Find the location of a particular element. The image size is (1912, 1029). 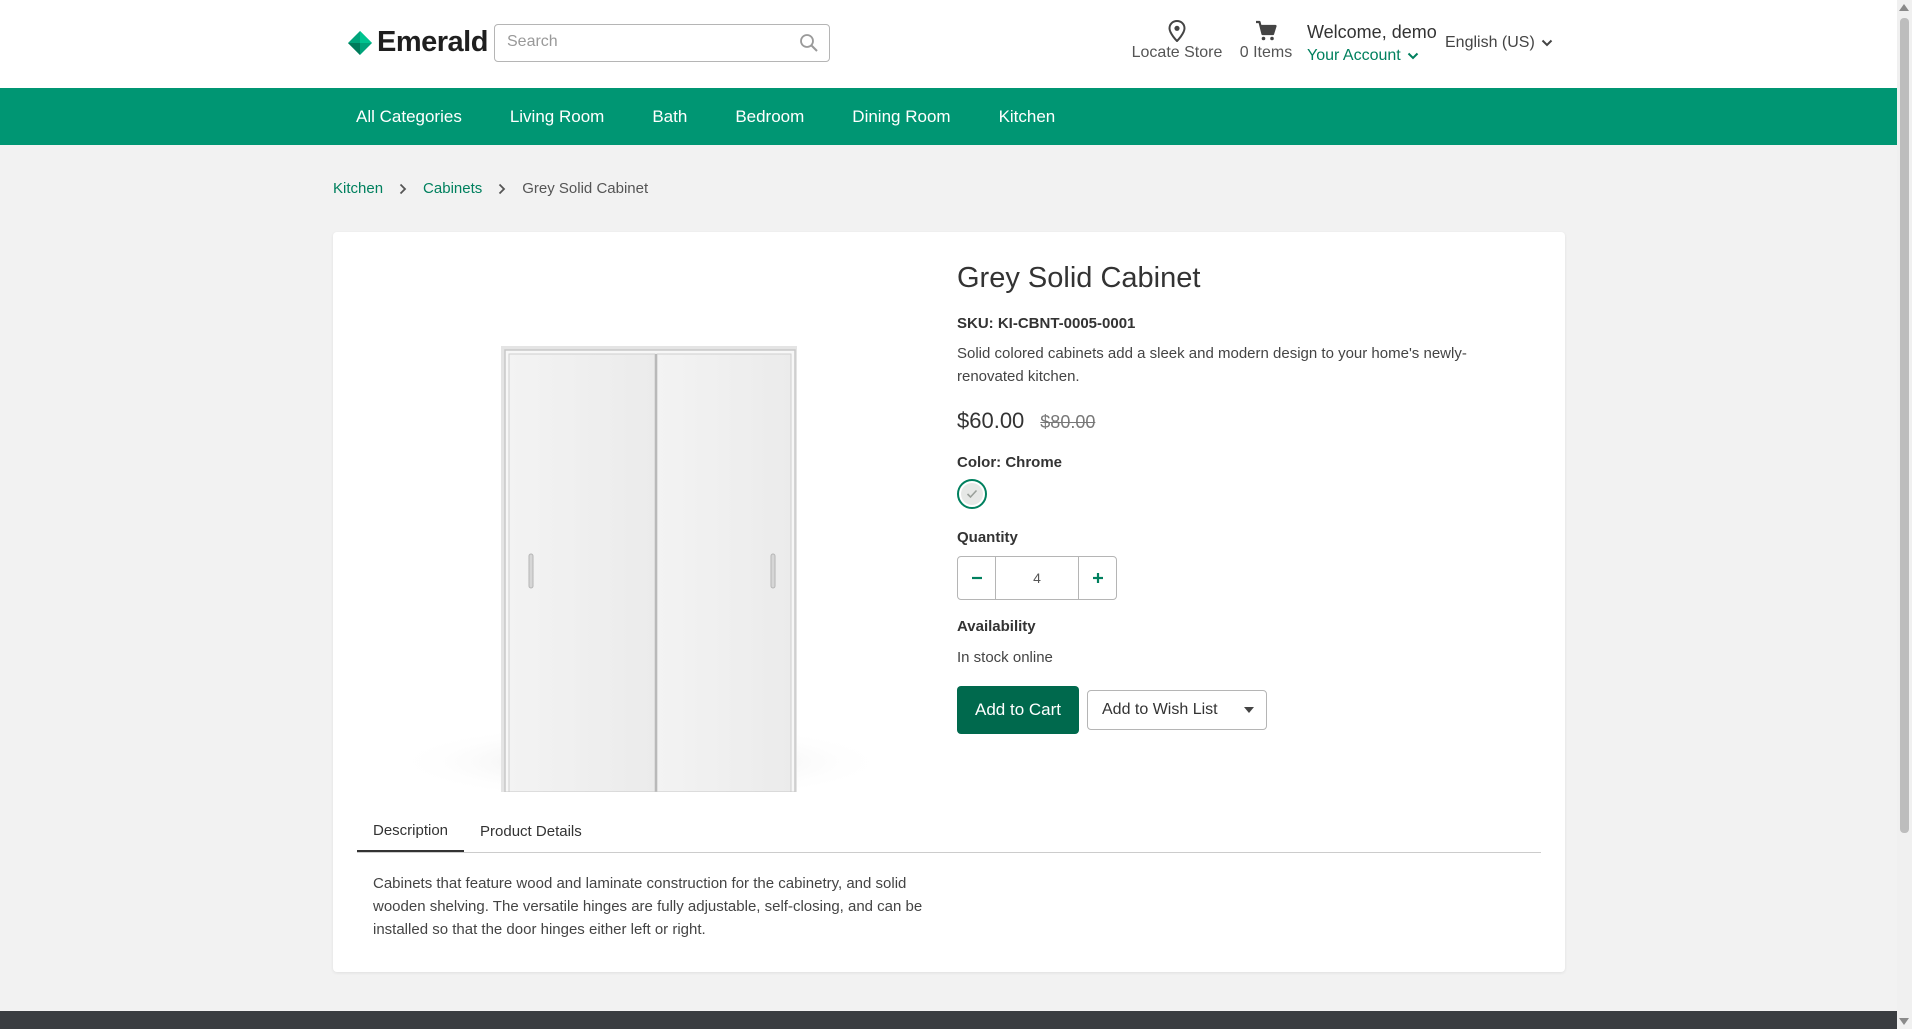

quantity-label: Quantity is located at coordinates (987, 537).